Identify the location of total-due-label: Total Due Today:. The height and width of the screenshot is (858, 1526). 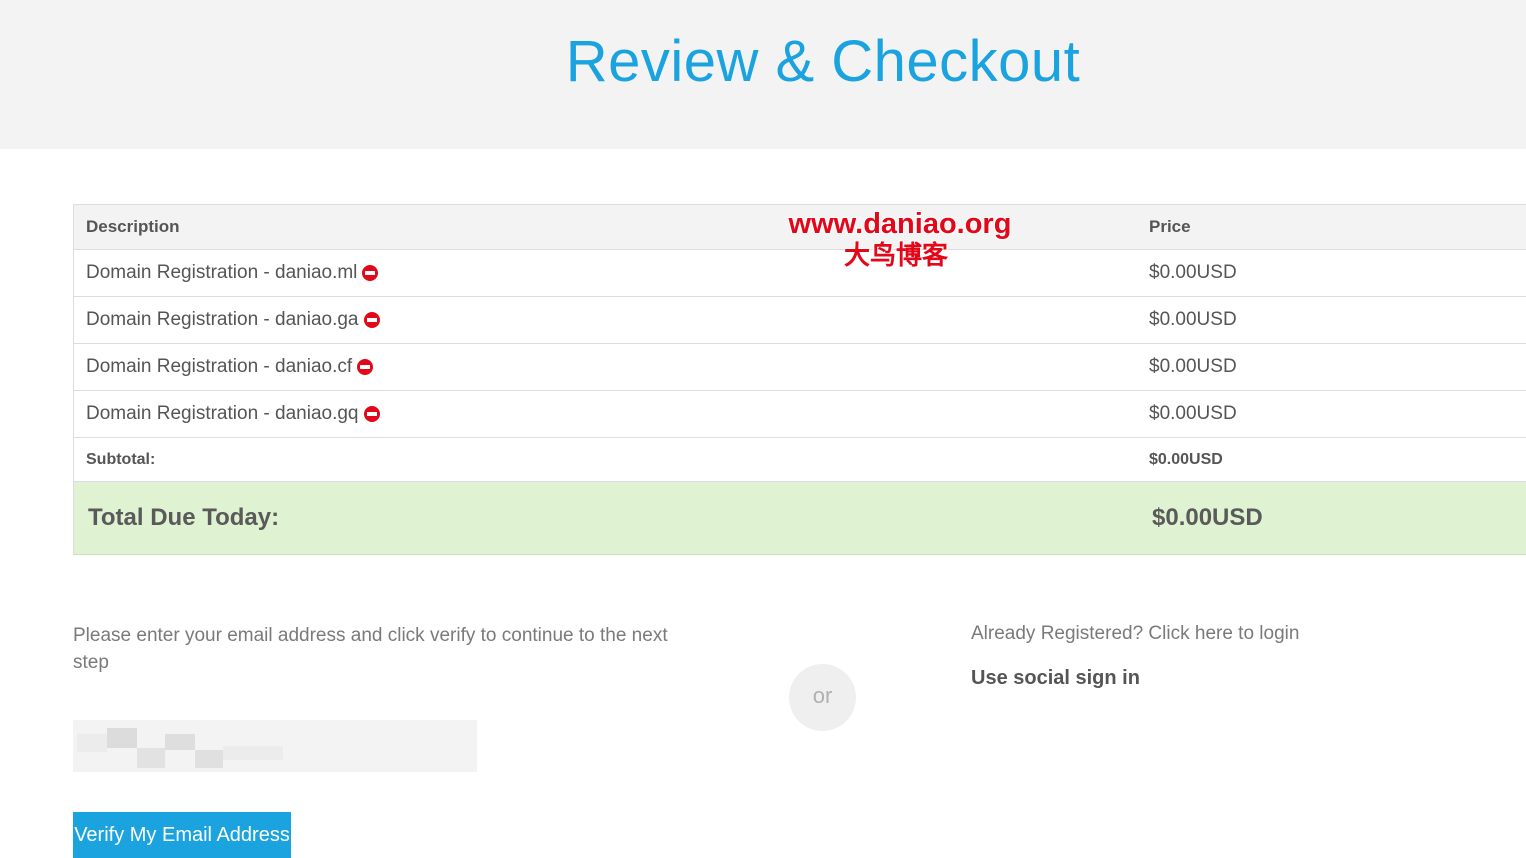
(184, 517).